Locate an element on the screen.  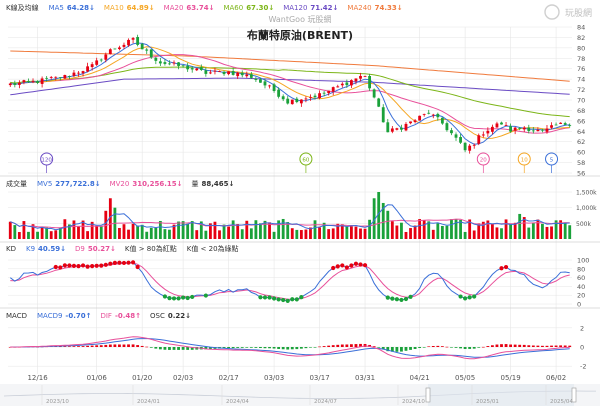
legend-vma20-label: MV20 is located at coordinates (120, 184).